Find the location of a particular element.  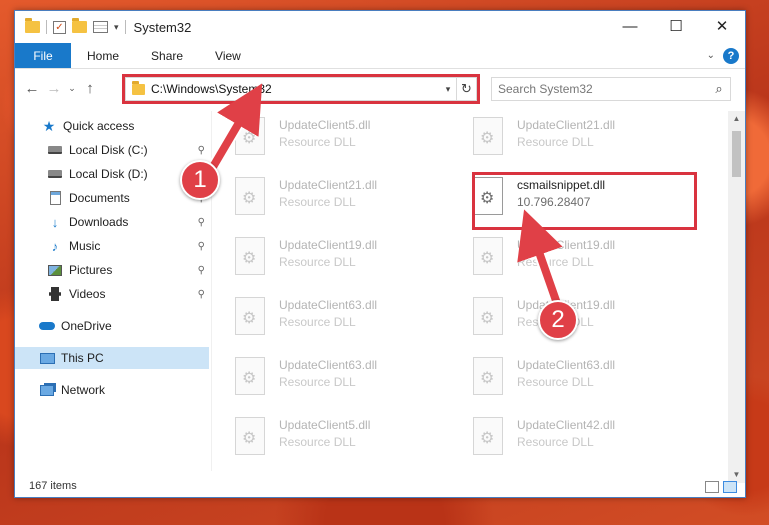

file-name: UpdateClient21.dll is located at coordinates (328, 185).